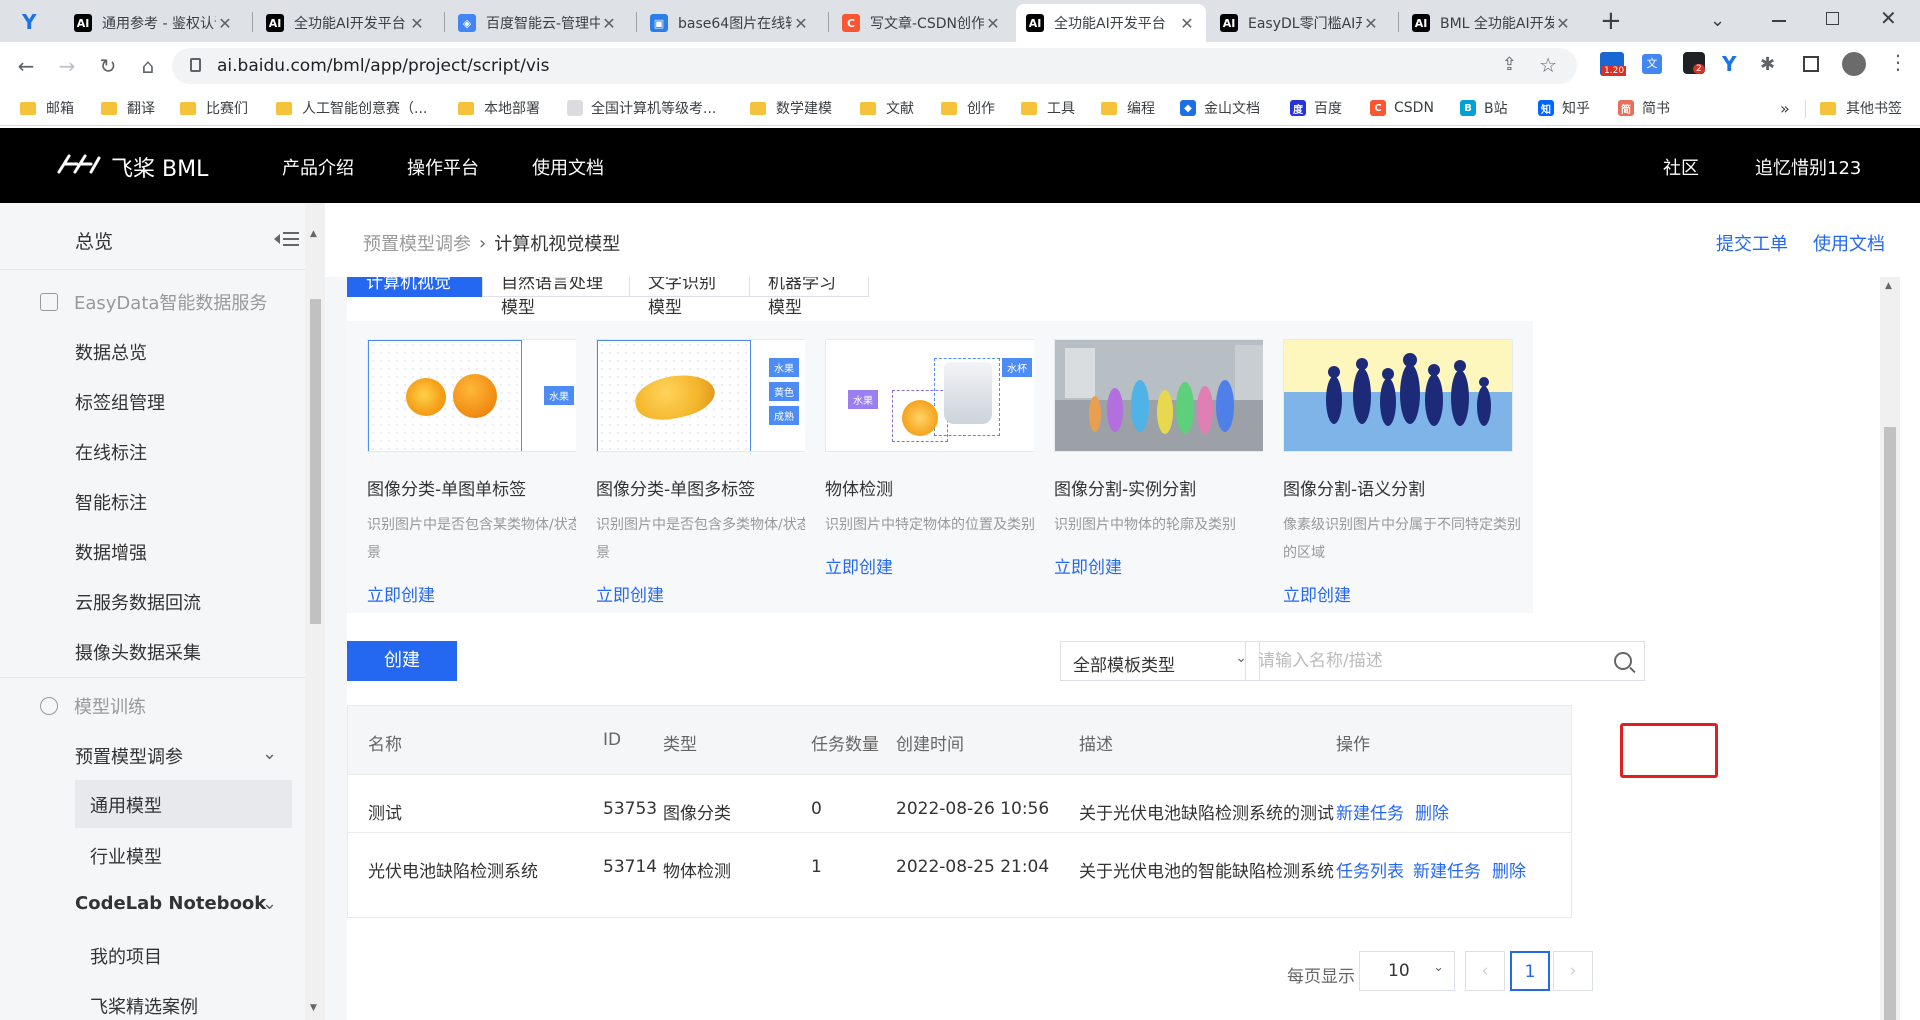 This screenshot has height=1020, width=1920. What do you see at coordinates (1811, 64) in the screenshot?
I see `side-panel-icon` at bounding box center [1811, 64].